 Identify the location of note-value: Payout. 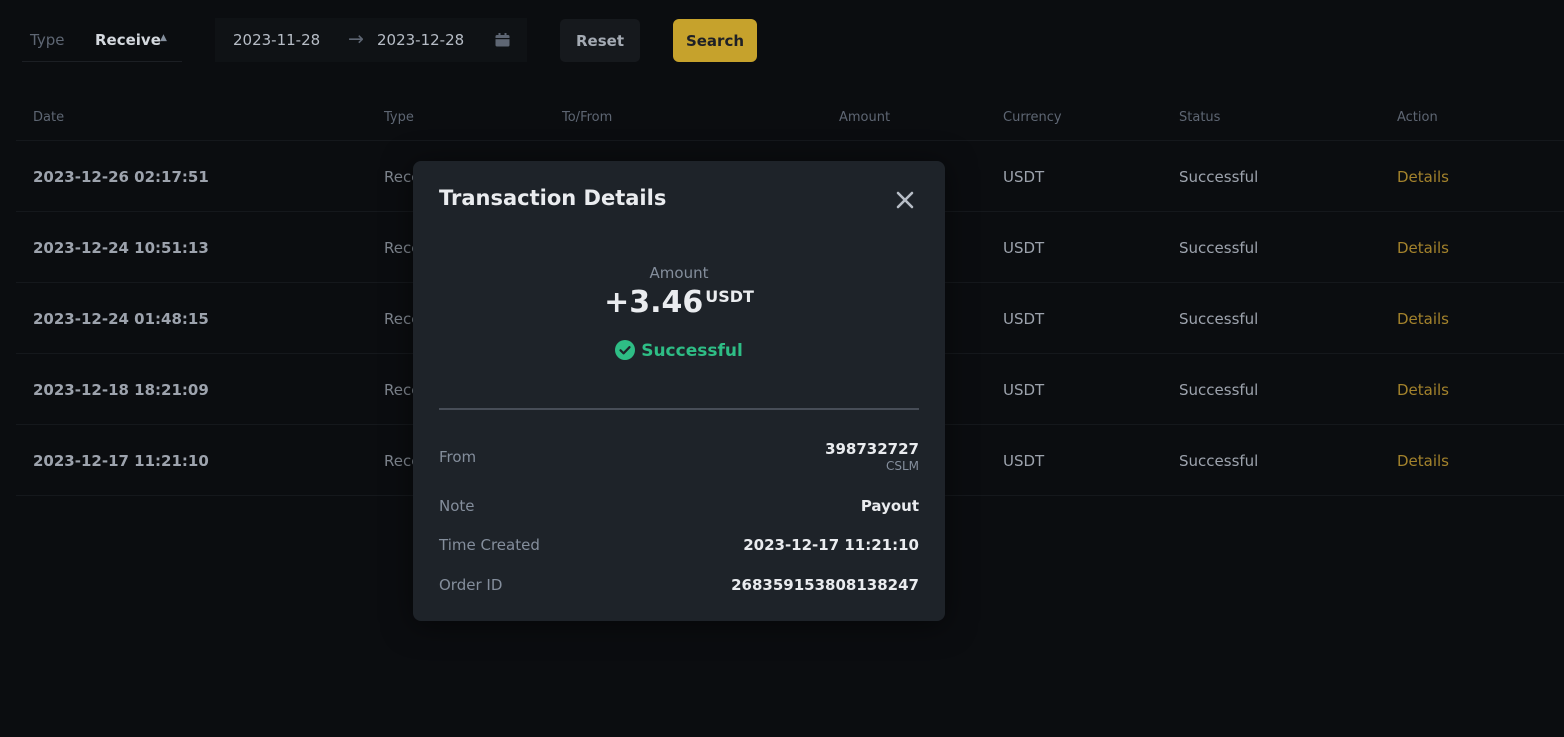
(889, 506).